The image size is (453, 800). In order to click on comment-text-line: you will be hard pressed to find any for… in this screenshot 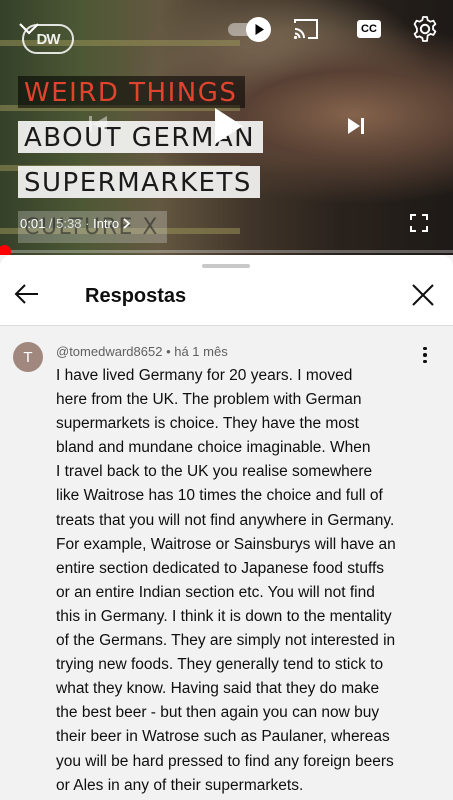, I will do `click(225, 761)`.